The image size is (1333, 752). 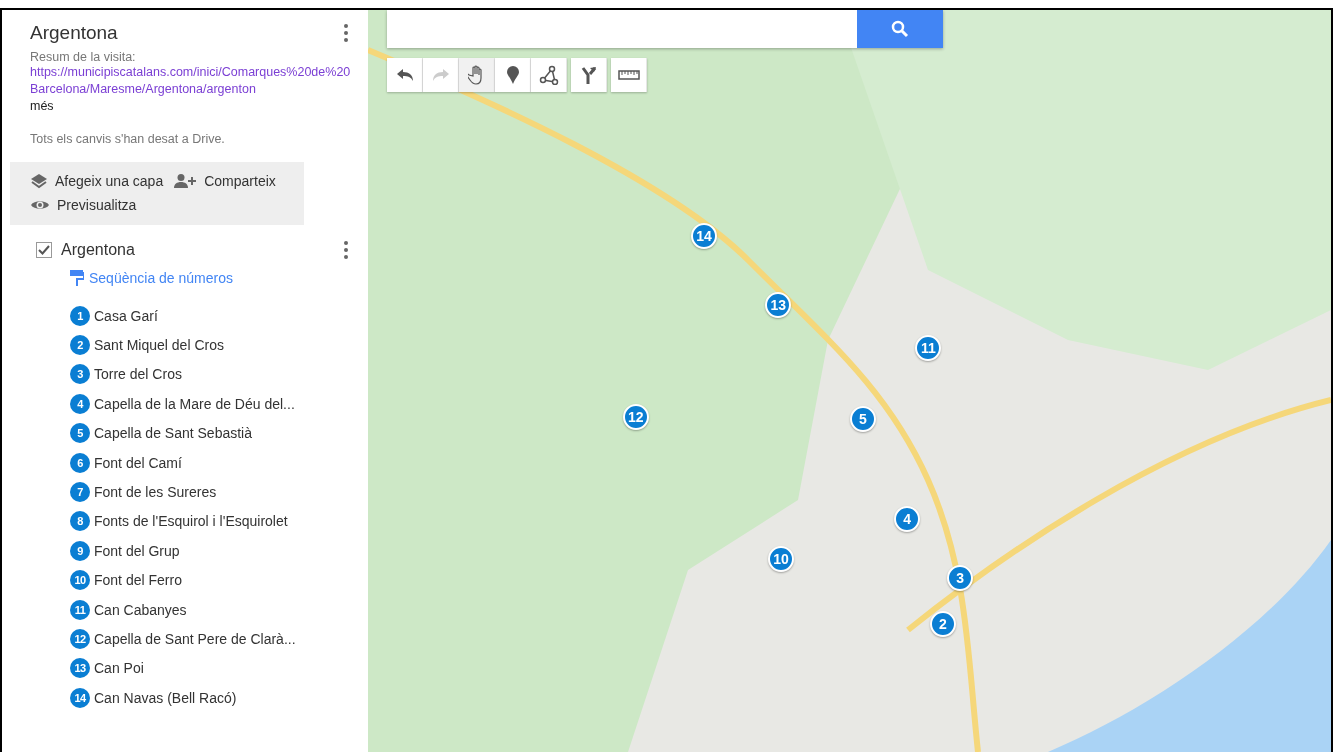 I want to click on description-label: Resum de la visita:, so click(x=83, y=57).